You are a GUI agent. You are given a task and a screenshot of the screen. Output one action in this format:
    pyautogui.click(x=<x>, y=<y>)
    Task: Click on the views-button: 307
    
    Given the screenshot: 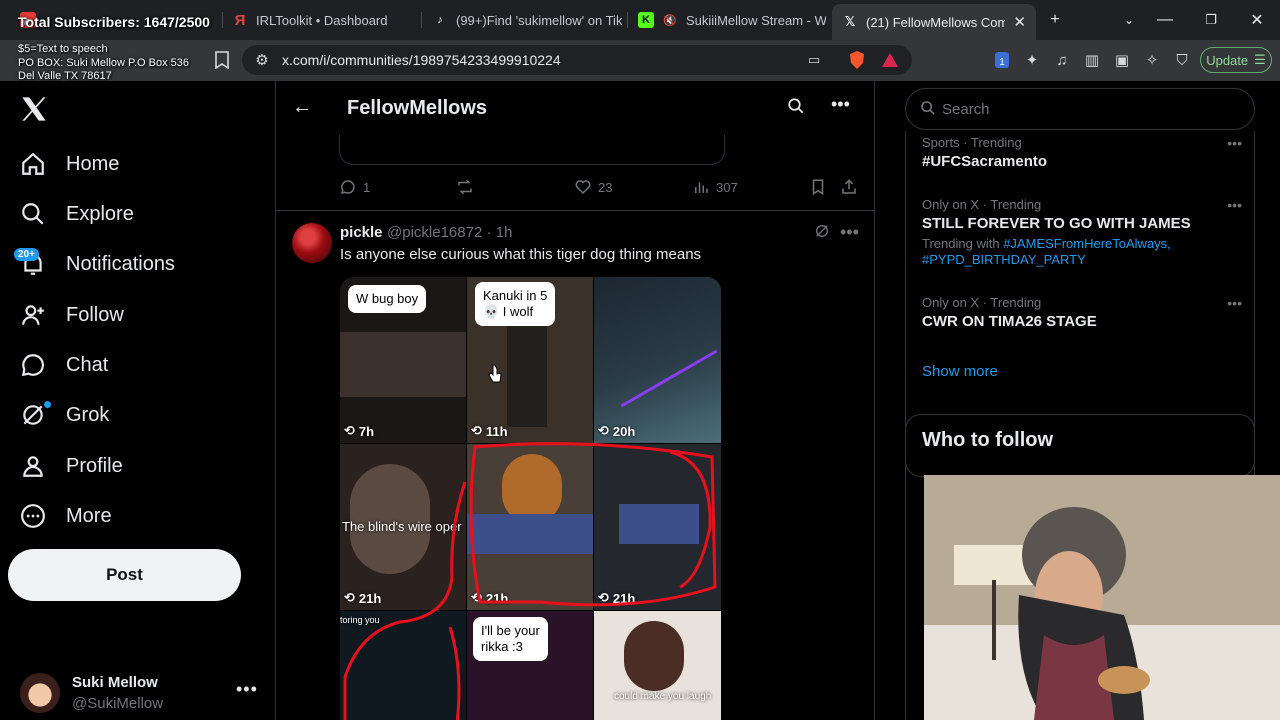 What is the action you would take?
    pyautogui.click(x=715, y=187)
    